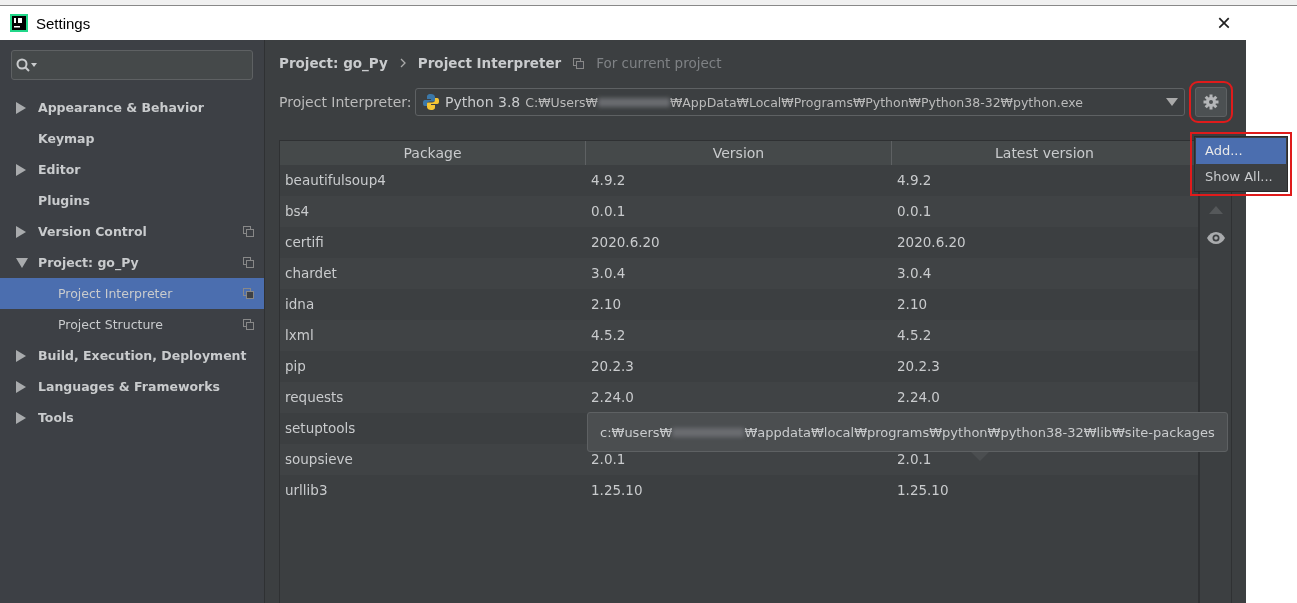  I want to click on sidebar-item: Project Structure, so click(132, 324).